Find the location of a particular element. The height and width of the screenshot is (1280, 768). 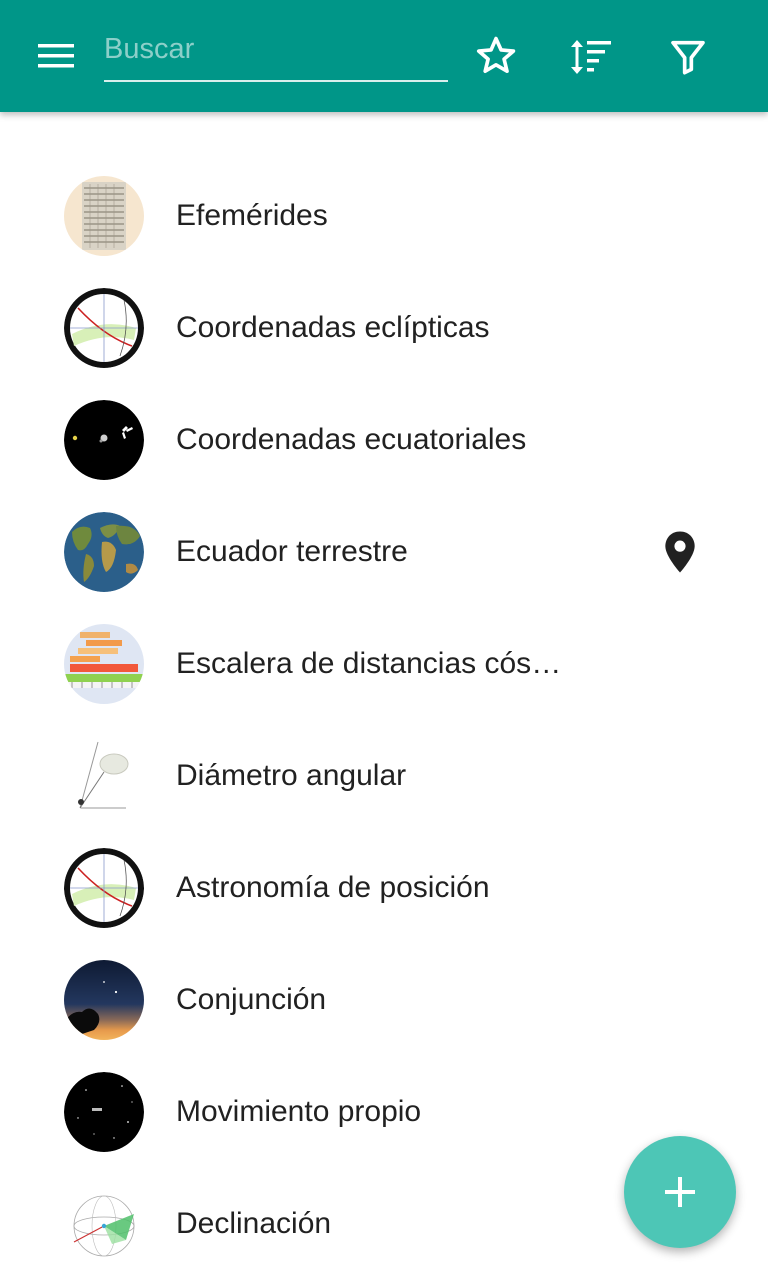

list-item-label: Movimiento propio is located at coordinates (299, 1111).